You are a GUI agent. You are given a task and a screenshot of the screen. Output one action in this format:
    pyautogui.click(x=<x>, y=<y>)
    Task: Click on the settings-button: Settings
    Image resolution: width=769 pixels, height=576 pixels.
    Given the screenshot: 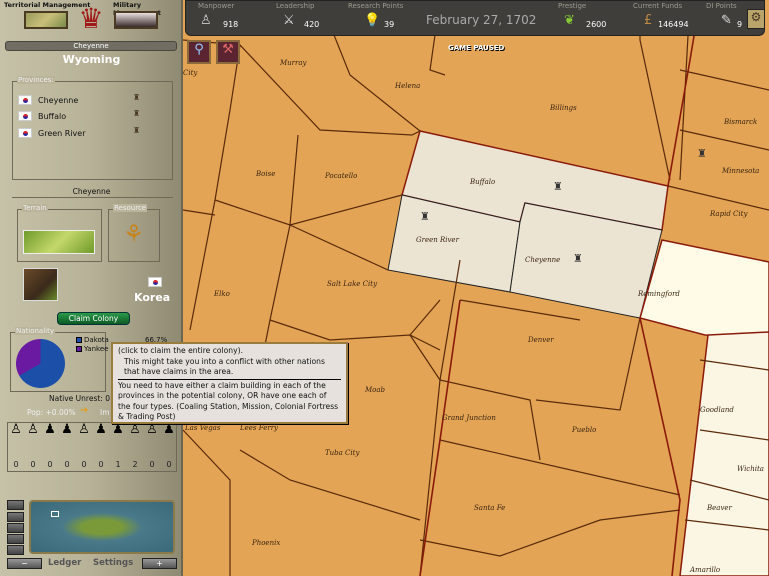 What is the action you would take?
    pyautogui.click(x=113, y=563)
    